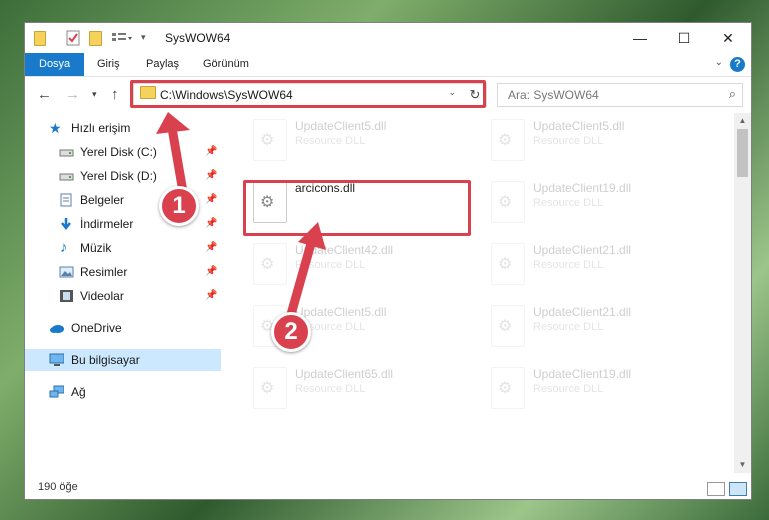 This screenshot has height=520, width=769. What do you see at coordinates (291, 332) in the screenshot?
I see `step-two-badge: 2` at bounding box center [291, 332].